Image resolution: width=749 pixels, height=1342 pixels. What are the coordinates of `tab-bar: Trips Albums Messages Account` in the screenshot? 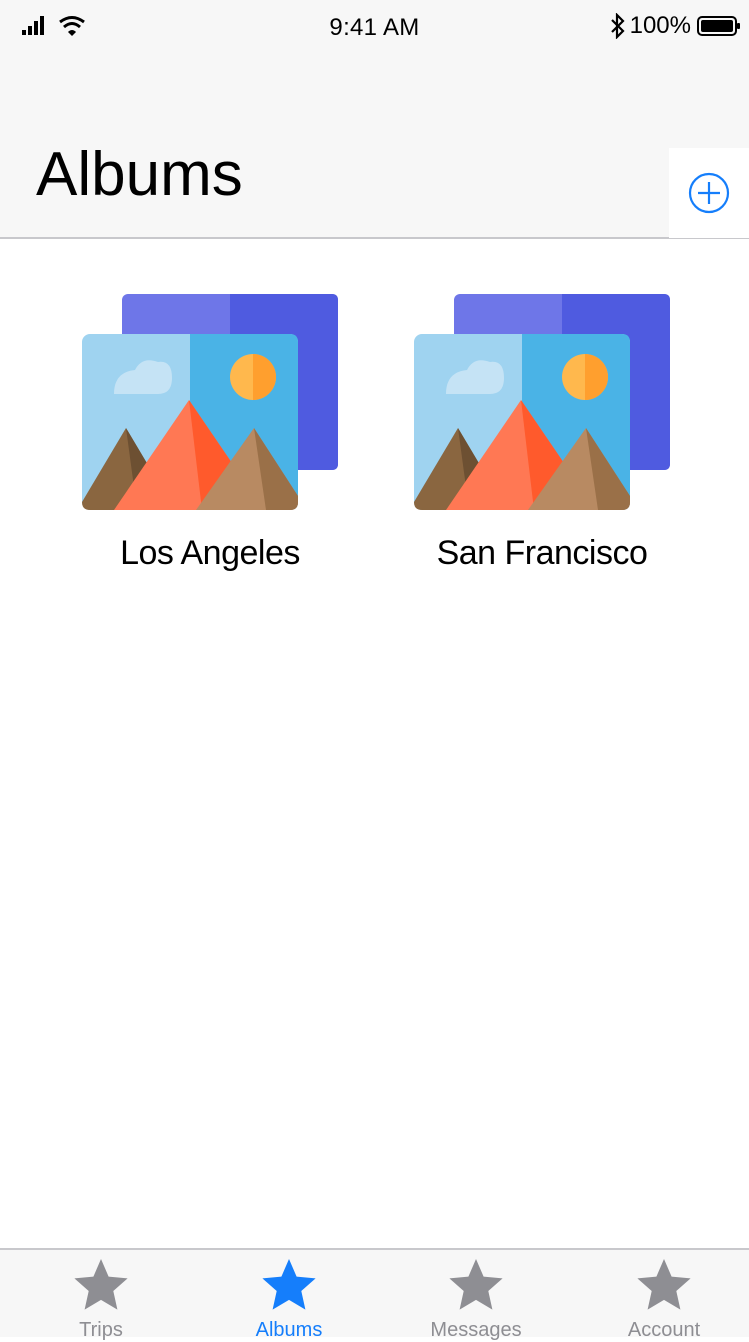 It's located at (374, 1294).